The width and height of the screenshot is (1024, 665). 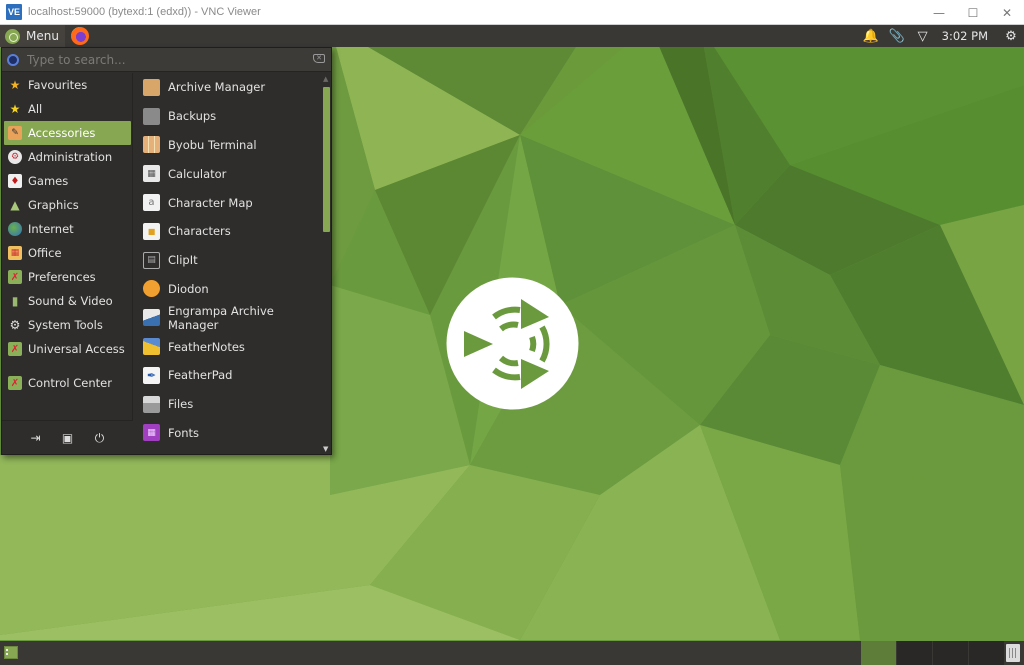 I want to click on app-feathernotes: FeatherNotes, so click(x=228, y=346).